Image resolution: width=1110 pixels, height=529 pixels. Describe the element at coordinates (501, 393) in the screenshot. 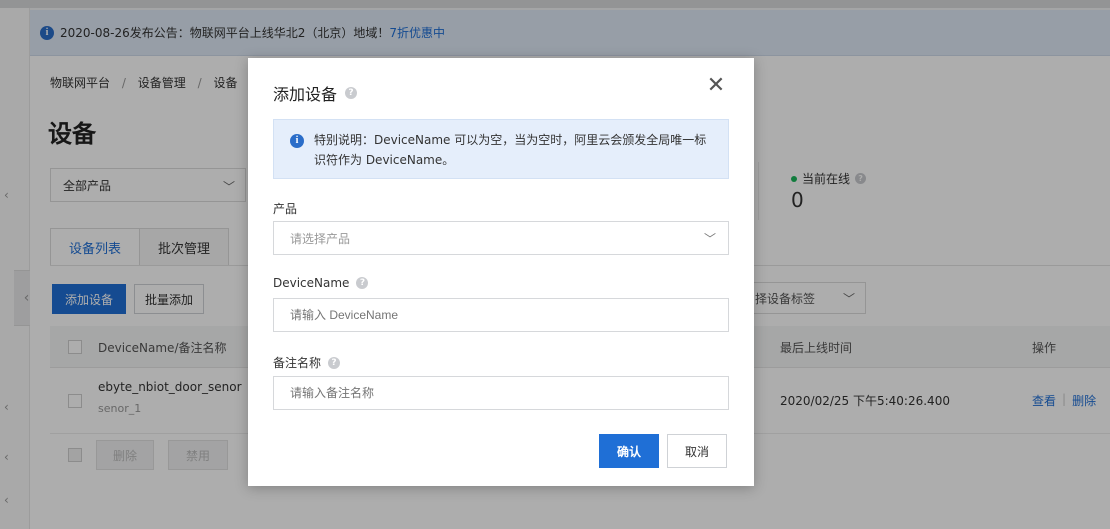

I see `note-input` at that location.